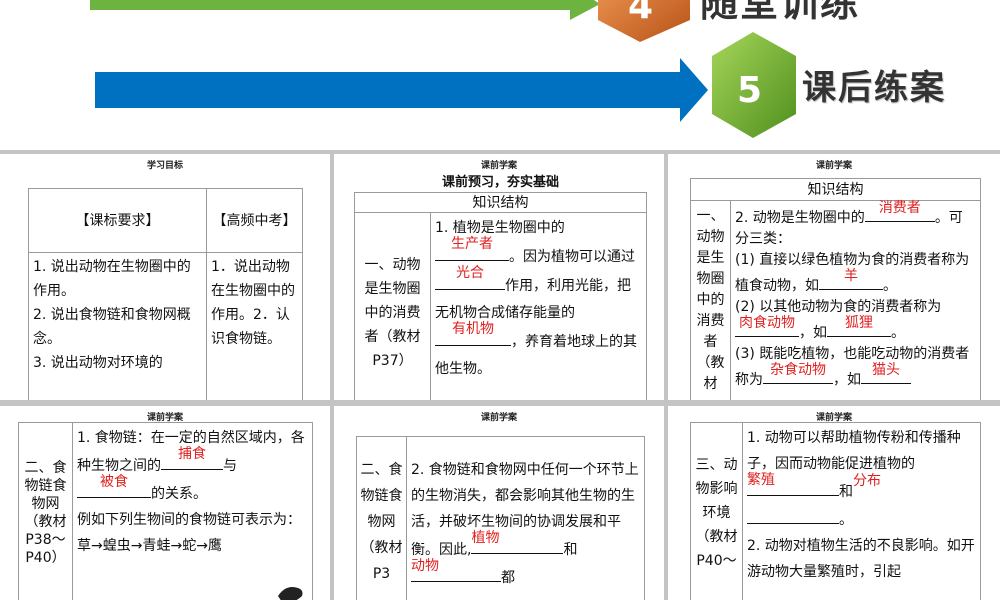  What do you see at coordinates (425, 566) in the screenshot?
I see `answer-text: 动物` at bounding box center [425, 566].